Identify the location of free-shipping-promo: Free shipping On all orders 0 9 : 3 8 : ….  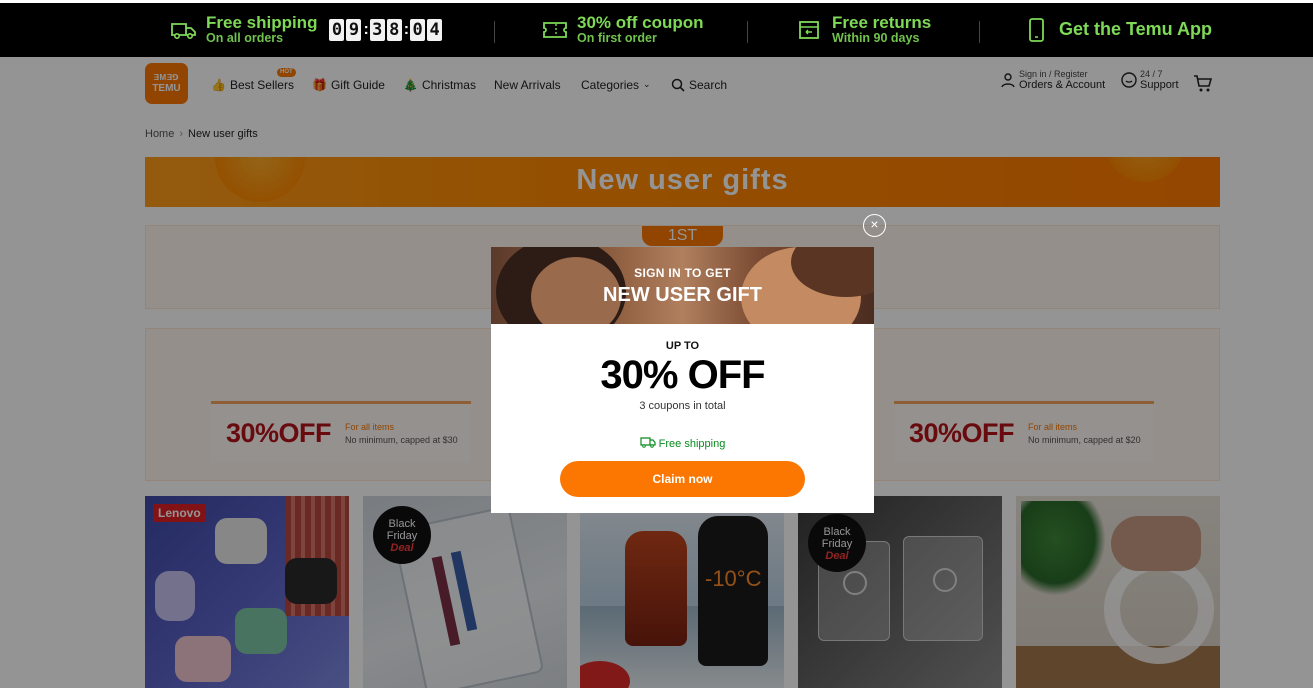
(307, 30).